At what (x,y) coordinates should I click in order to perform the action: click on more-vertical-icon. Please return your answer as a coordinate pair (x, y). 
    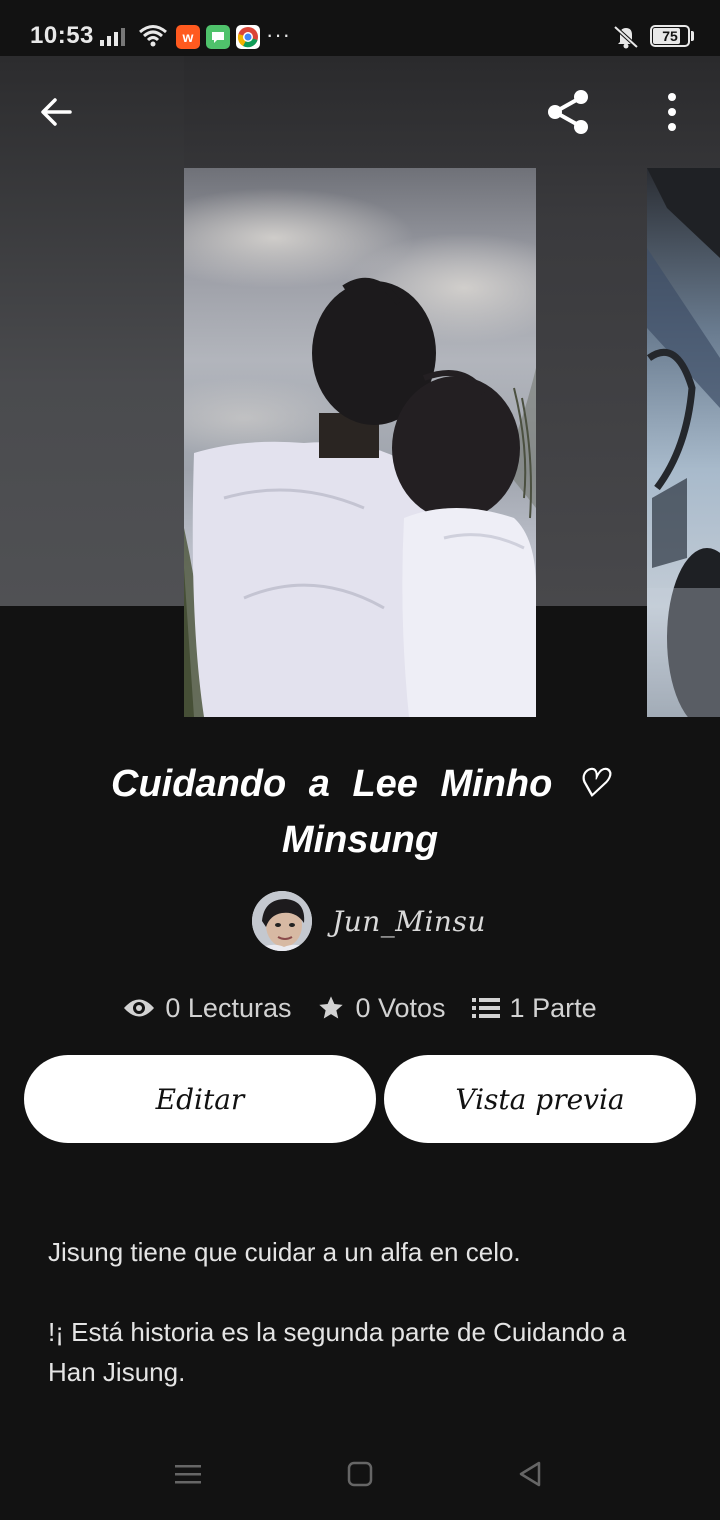
    Looking at the image, I should click on (672, 112).